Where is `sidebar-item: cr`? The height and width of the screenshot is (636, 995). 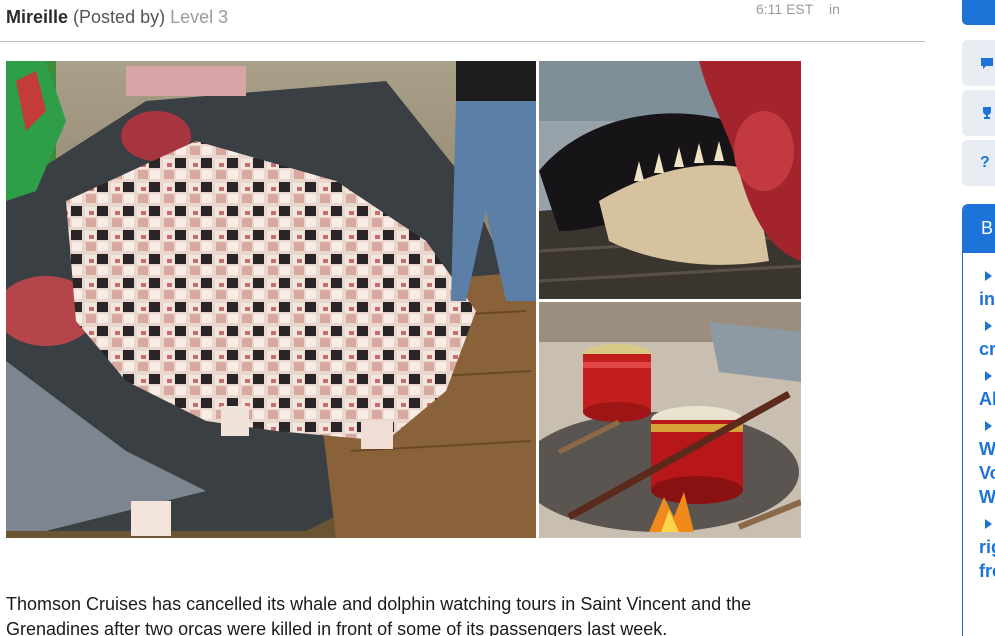
sidebar-item: cr is located at coordinates (987, 341).